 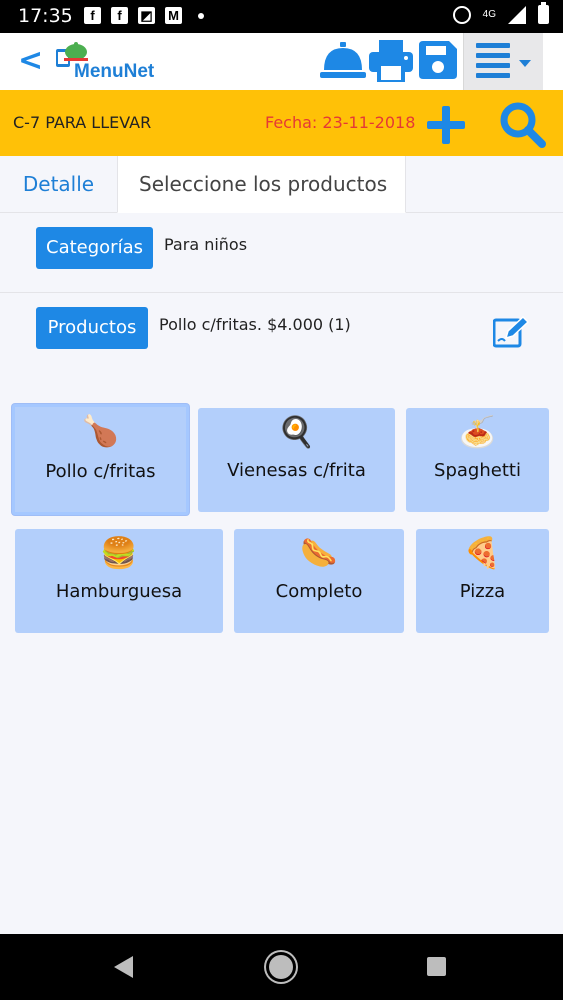 I want to click on service-bell-icon, so click(x=343, y=61).